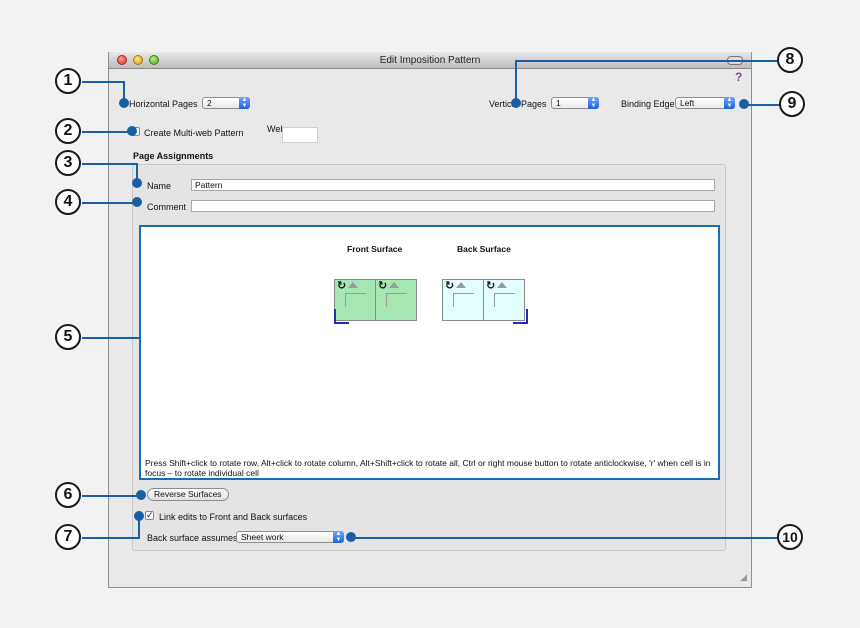 This screenshot has width=860, height=628. What do you see at coordinates (68, 537) in the screenshot?
I see `callout-7: 7` at bounding box center [68, 537].